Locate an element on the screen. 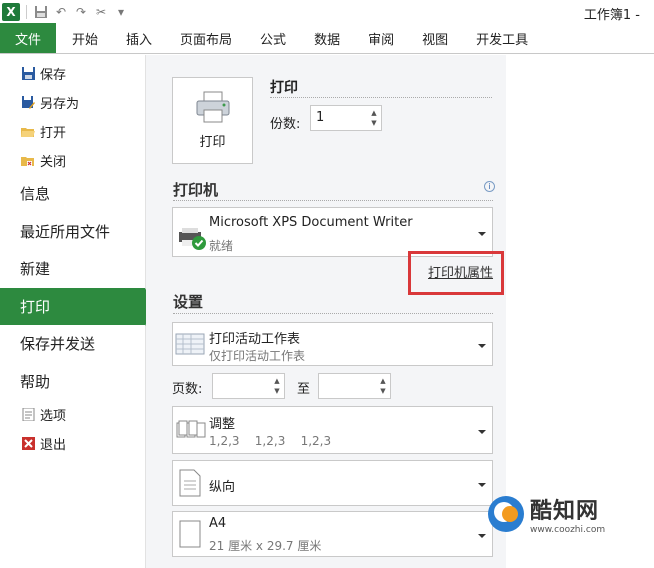 The width and height of the screenshot is (654, 568). page-to-stepper: ▲ ▼ is located at coordinates (354, 386).